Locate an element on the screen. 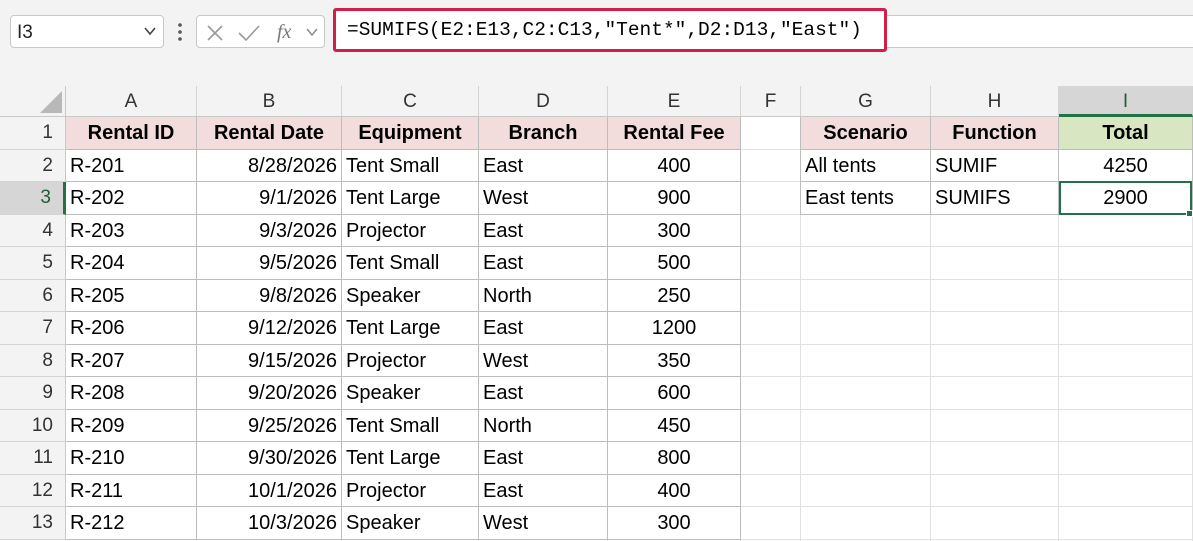 The image size is (1193, 541). header-cell: Rental ID is located at coordinates (131, 133).